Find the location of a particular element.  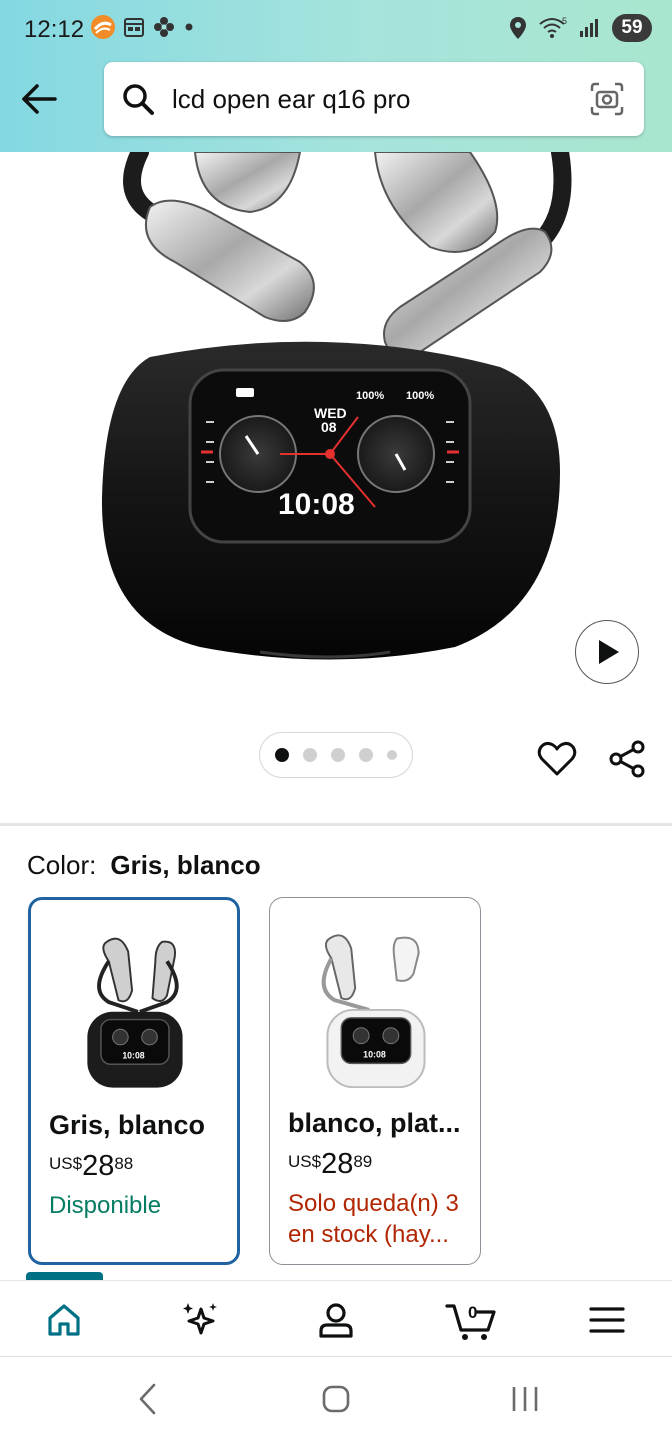

variant-thumbnail-white: 10:08 is located at coordinates (373, 1011).